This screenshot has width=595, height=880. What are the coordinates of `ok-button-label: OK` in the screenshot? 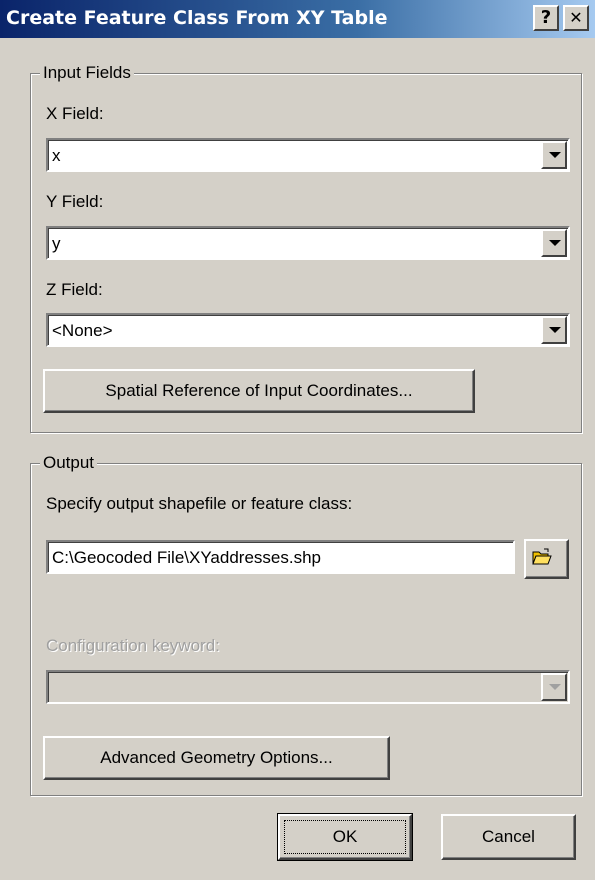 It's located at (345, 836).